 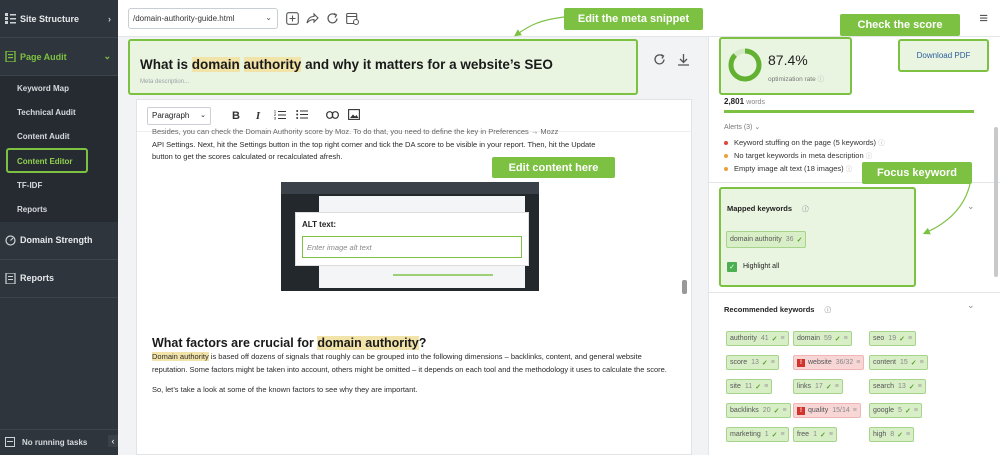 What do you see at coordinates (236, 116) in the screenshot?
I see `bold-icon: B` at bounding box center [236, 116].